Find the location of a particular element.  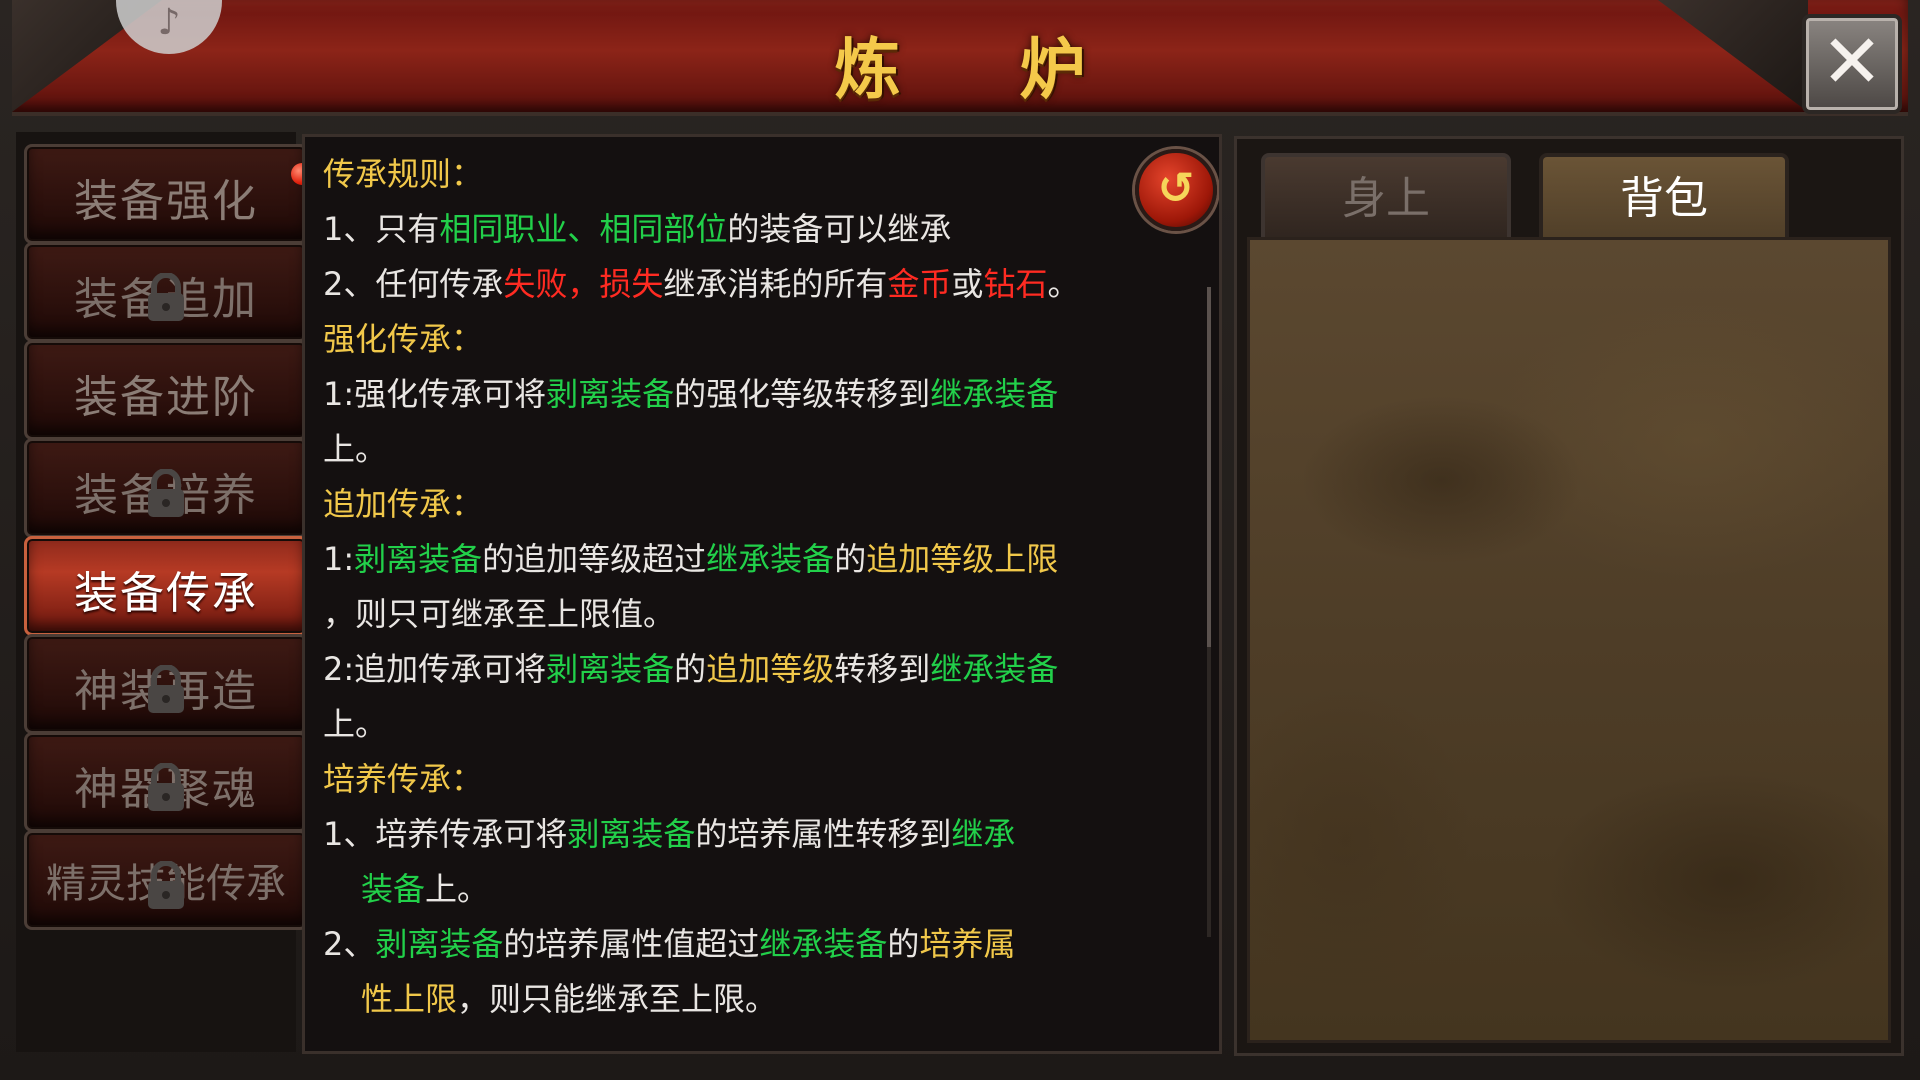

back-button: ↺ is located at coordinates (1176, 190).